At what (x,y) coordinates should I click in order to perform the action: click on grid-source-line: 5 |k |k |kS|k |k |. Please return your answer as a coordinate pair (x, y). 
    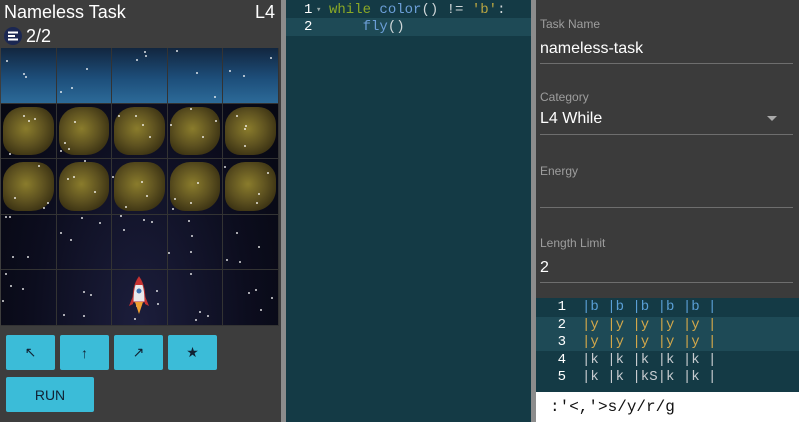
    Looking at the image, I should click on (667, 377).